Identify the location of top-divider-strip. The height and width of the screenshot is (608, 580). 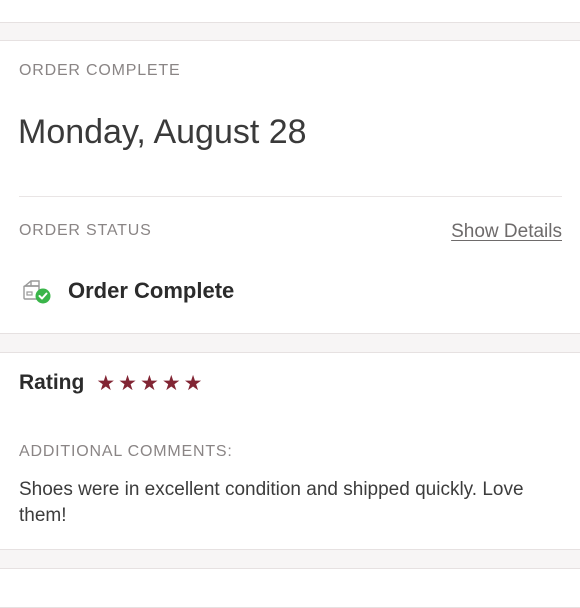
(290, 11).